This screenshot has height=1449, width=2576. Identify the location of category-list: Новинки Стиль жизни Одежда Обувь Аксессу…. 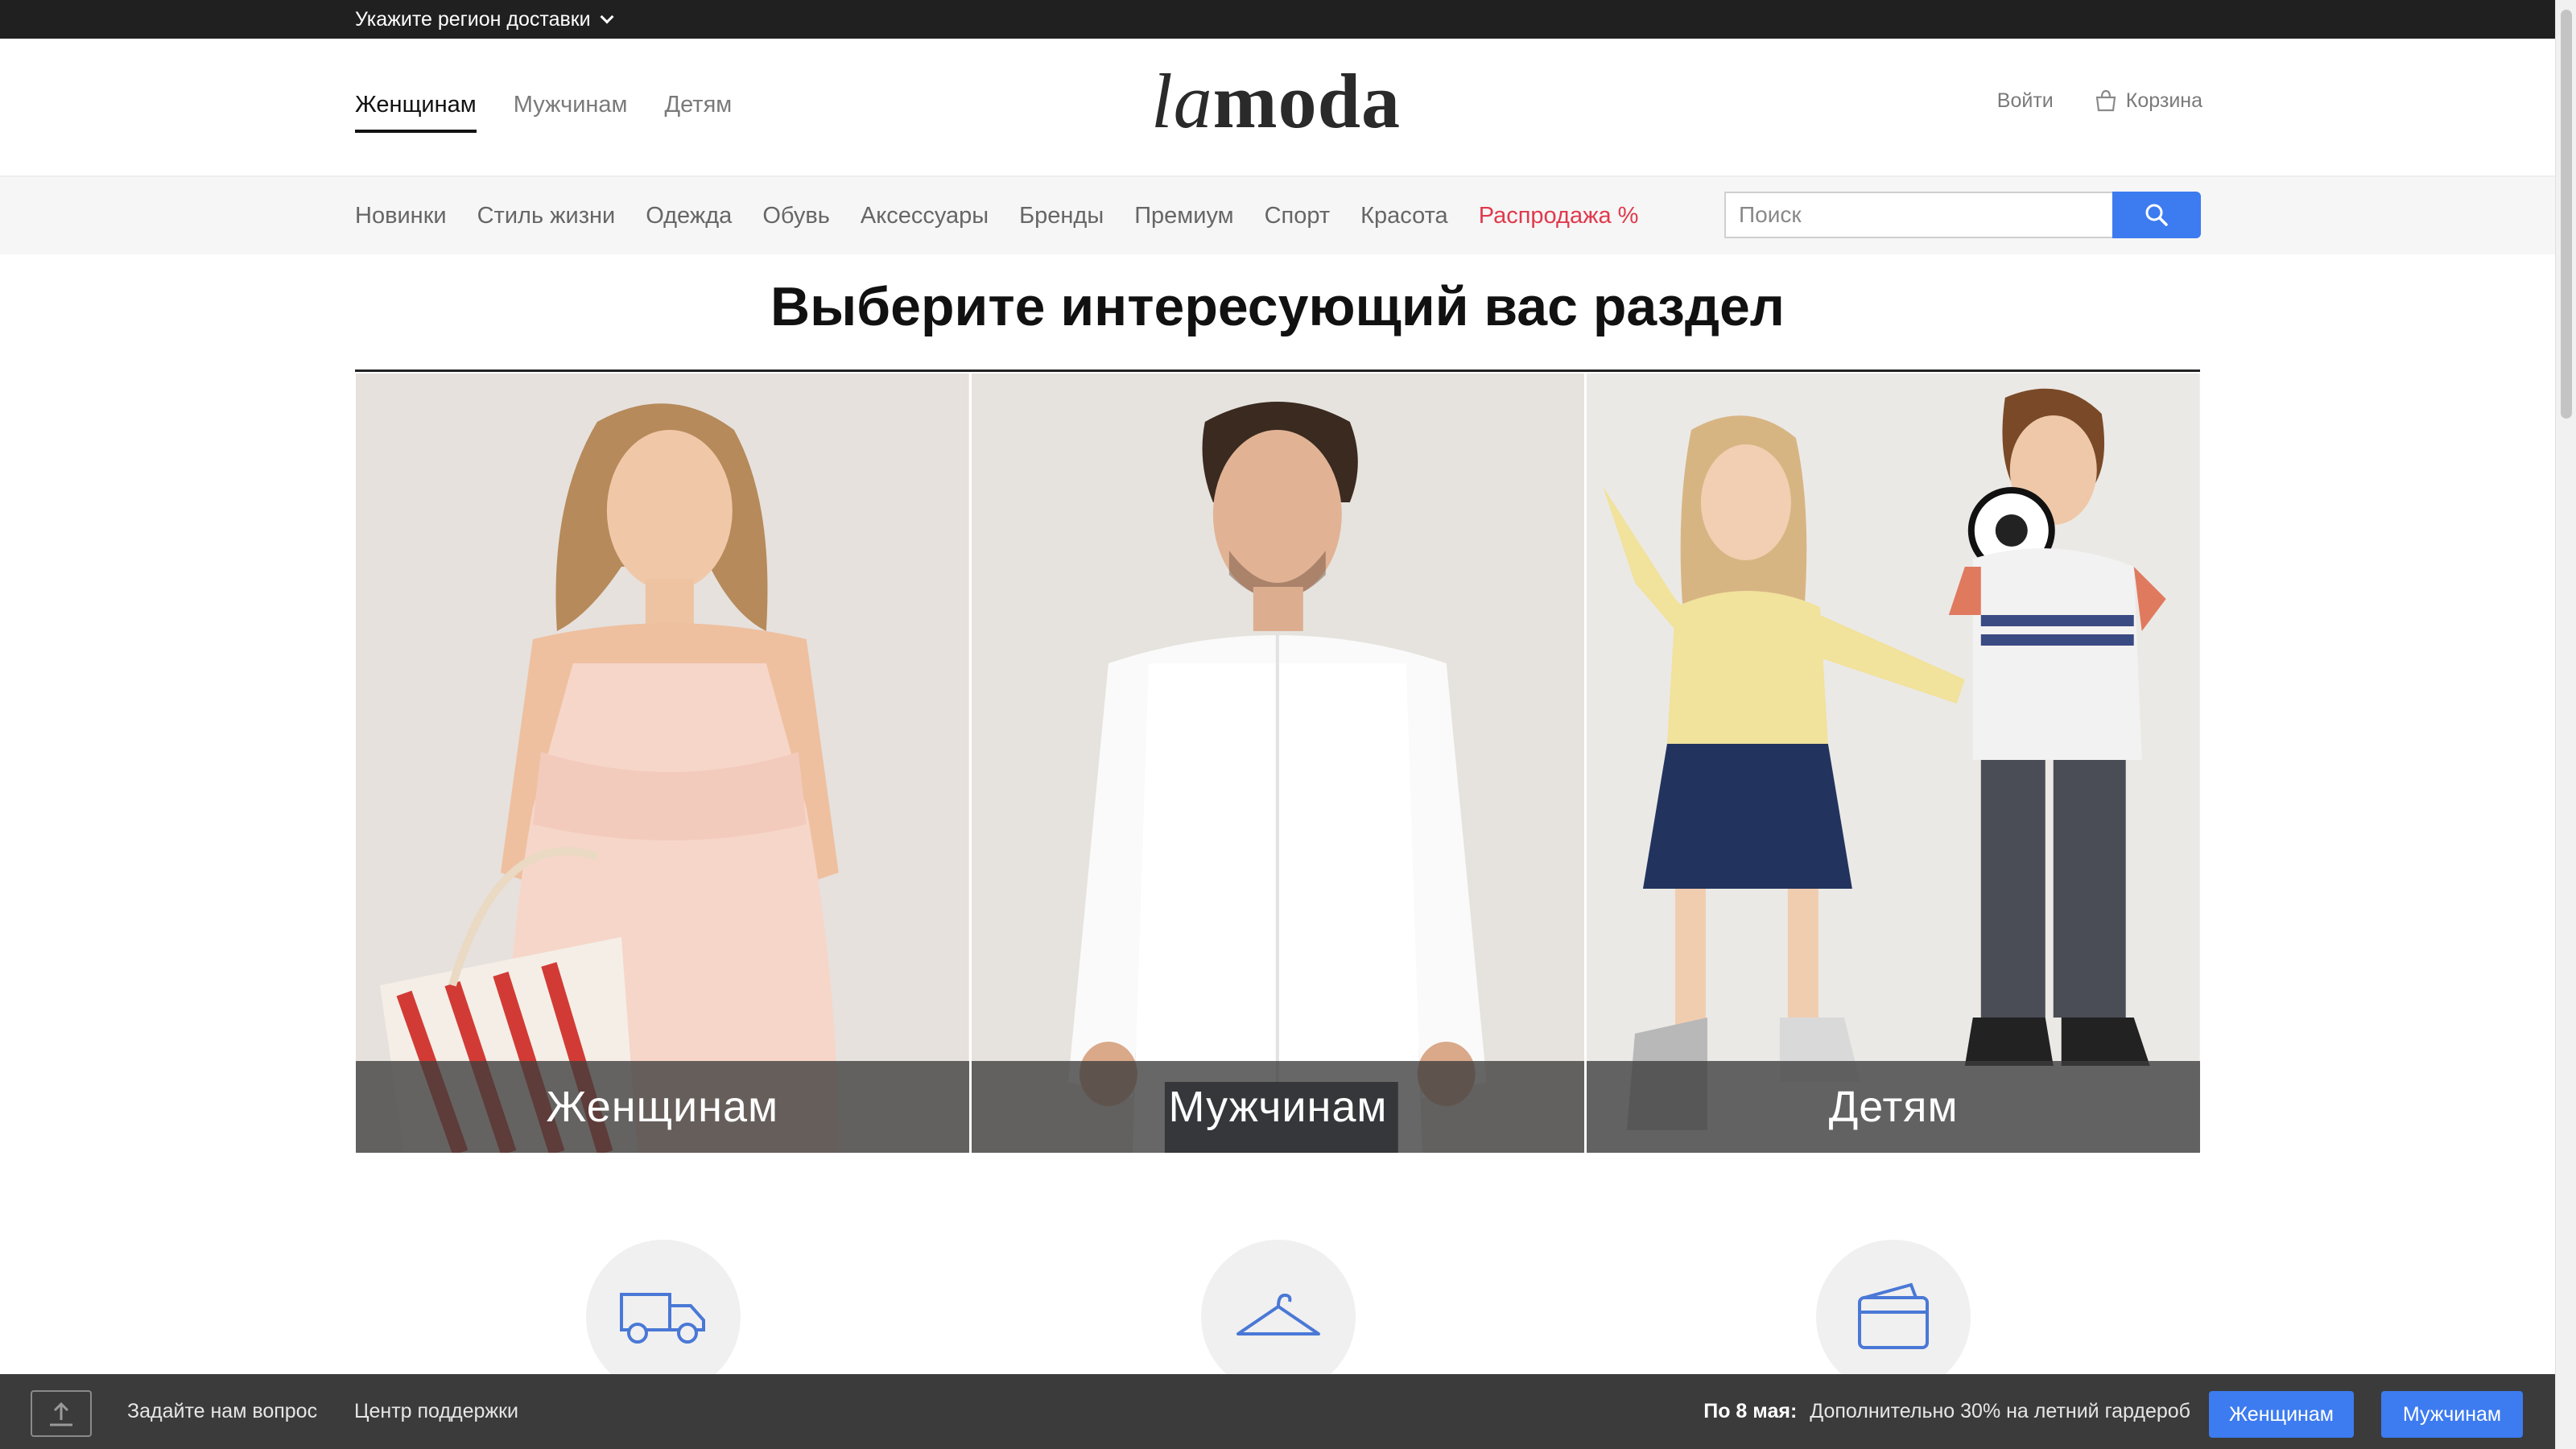
(996, 215).